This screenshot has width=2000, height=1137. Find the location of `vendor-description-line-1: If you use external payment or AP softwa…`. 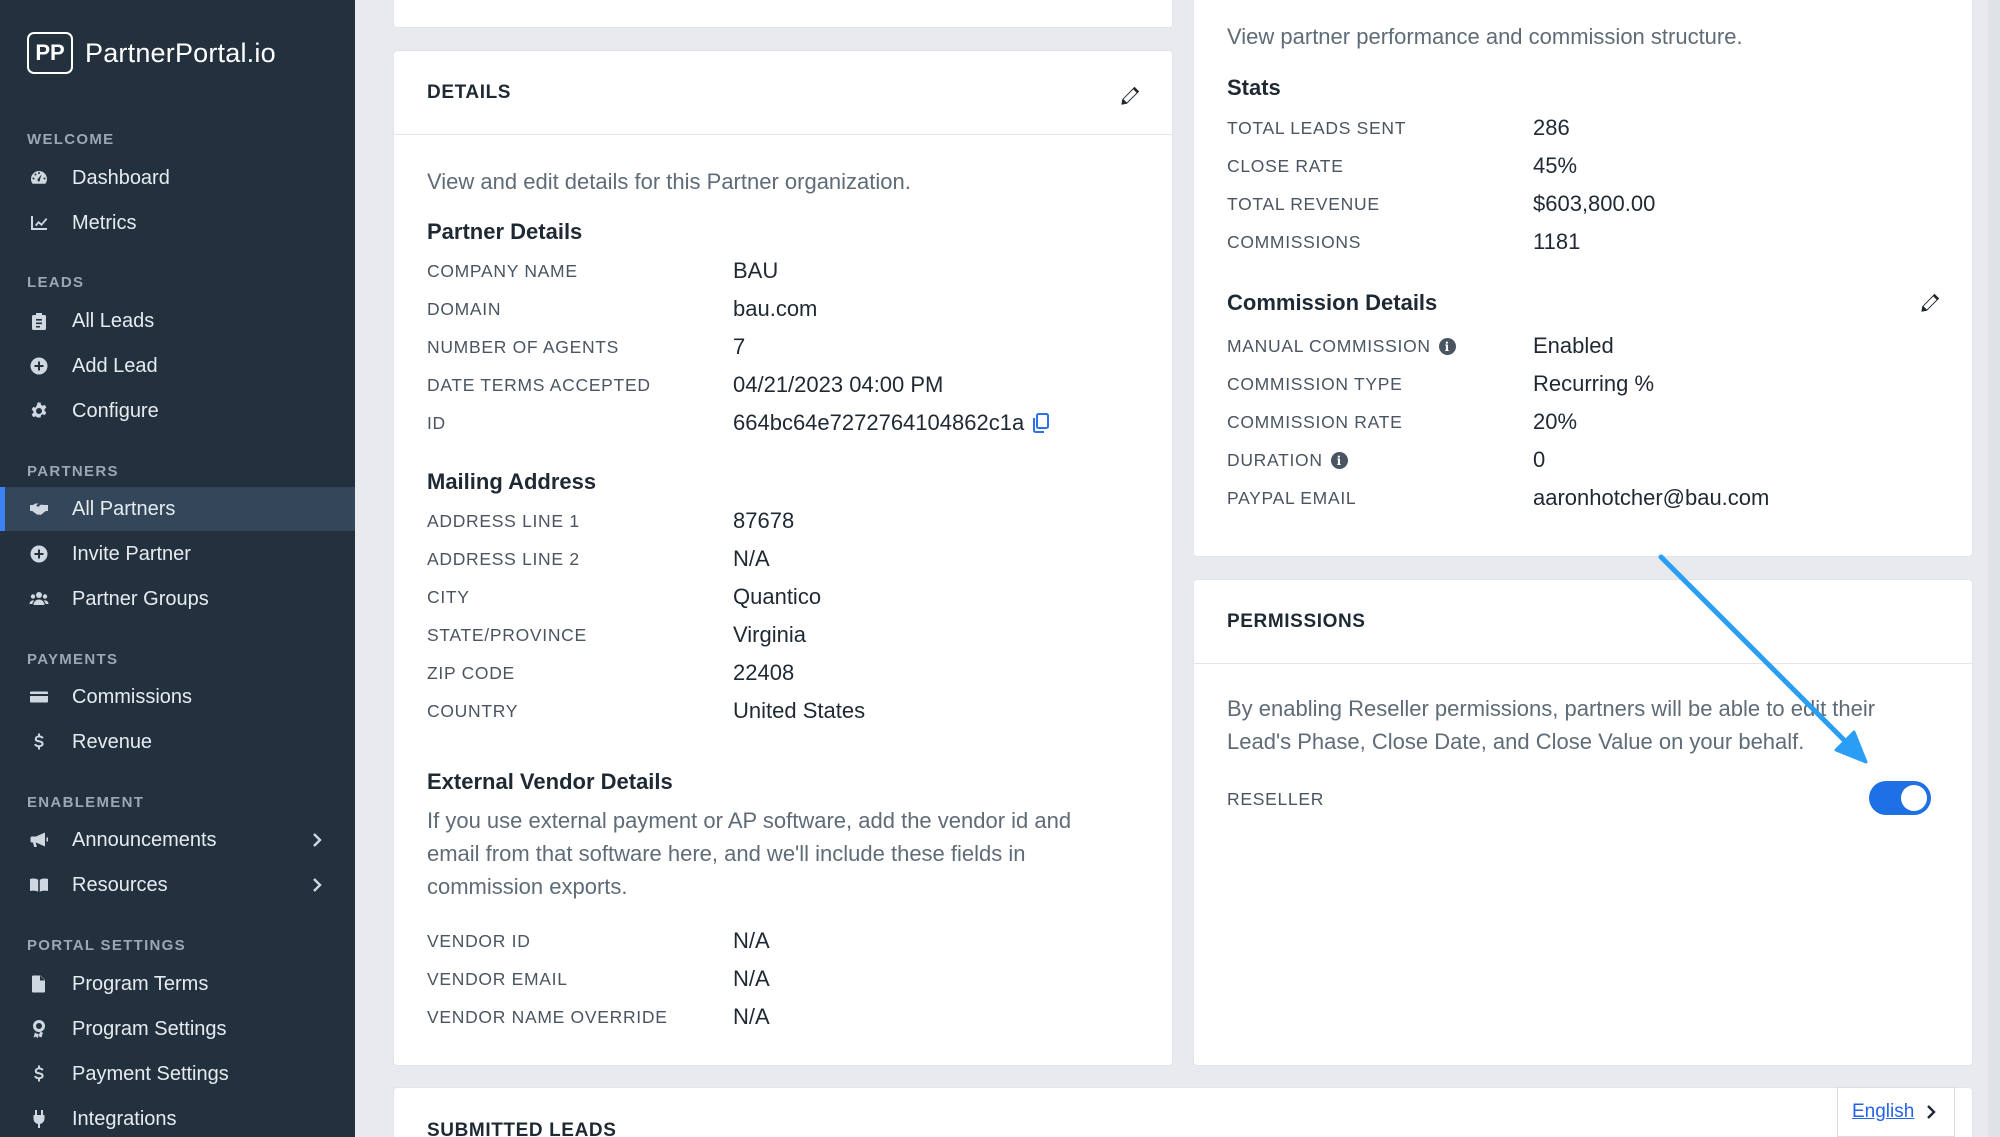

vendor-description-line-1: If you use external payment or AP softwa… is located at coordinates (749, 820).